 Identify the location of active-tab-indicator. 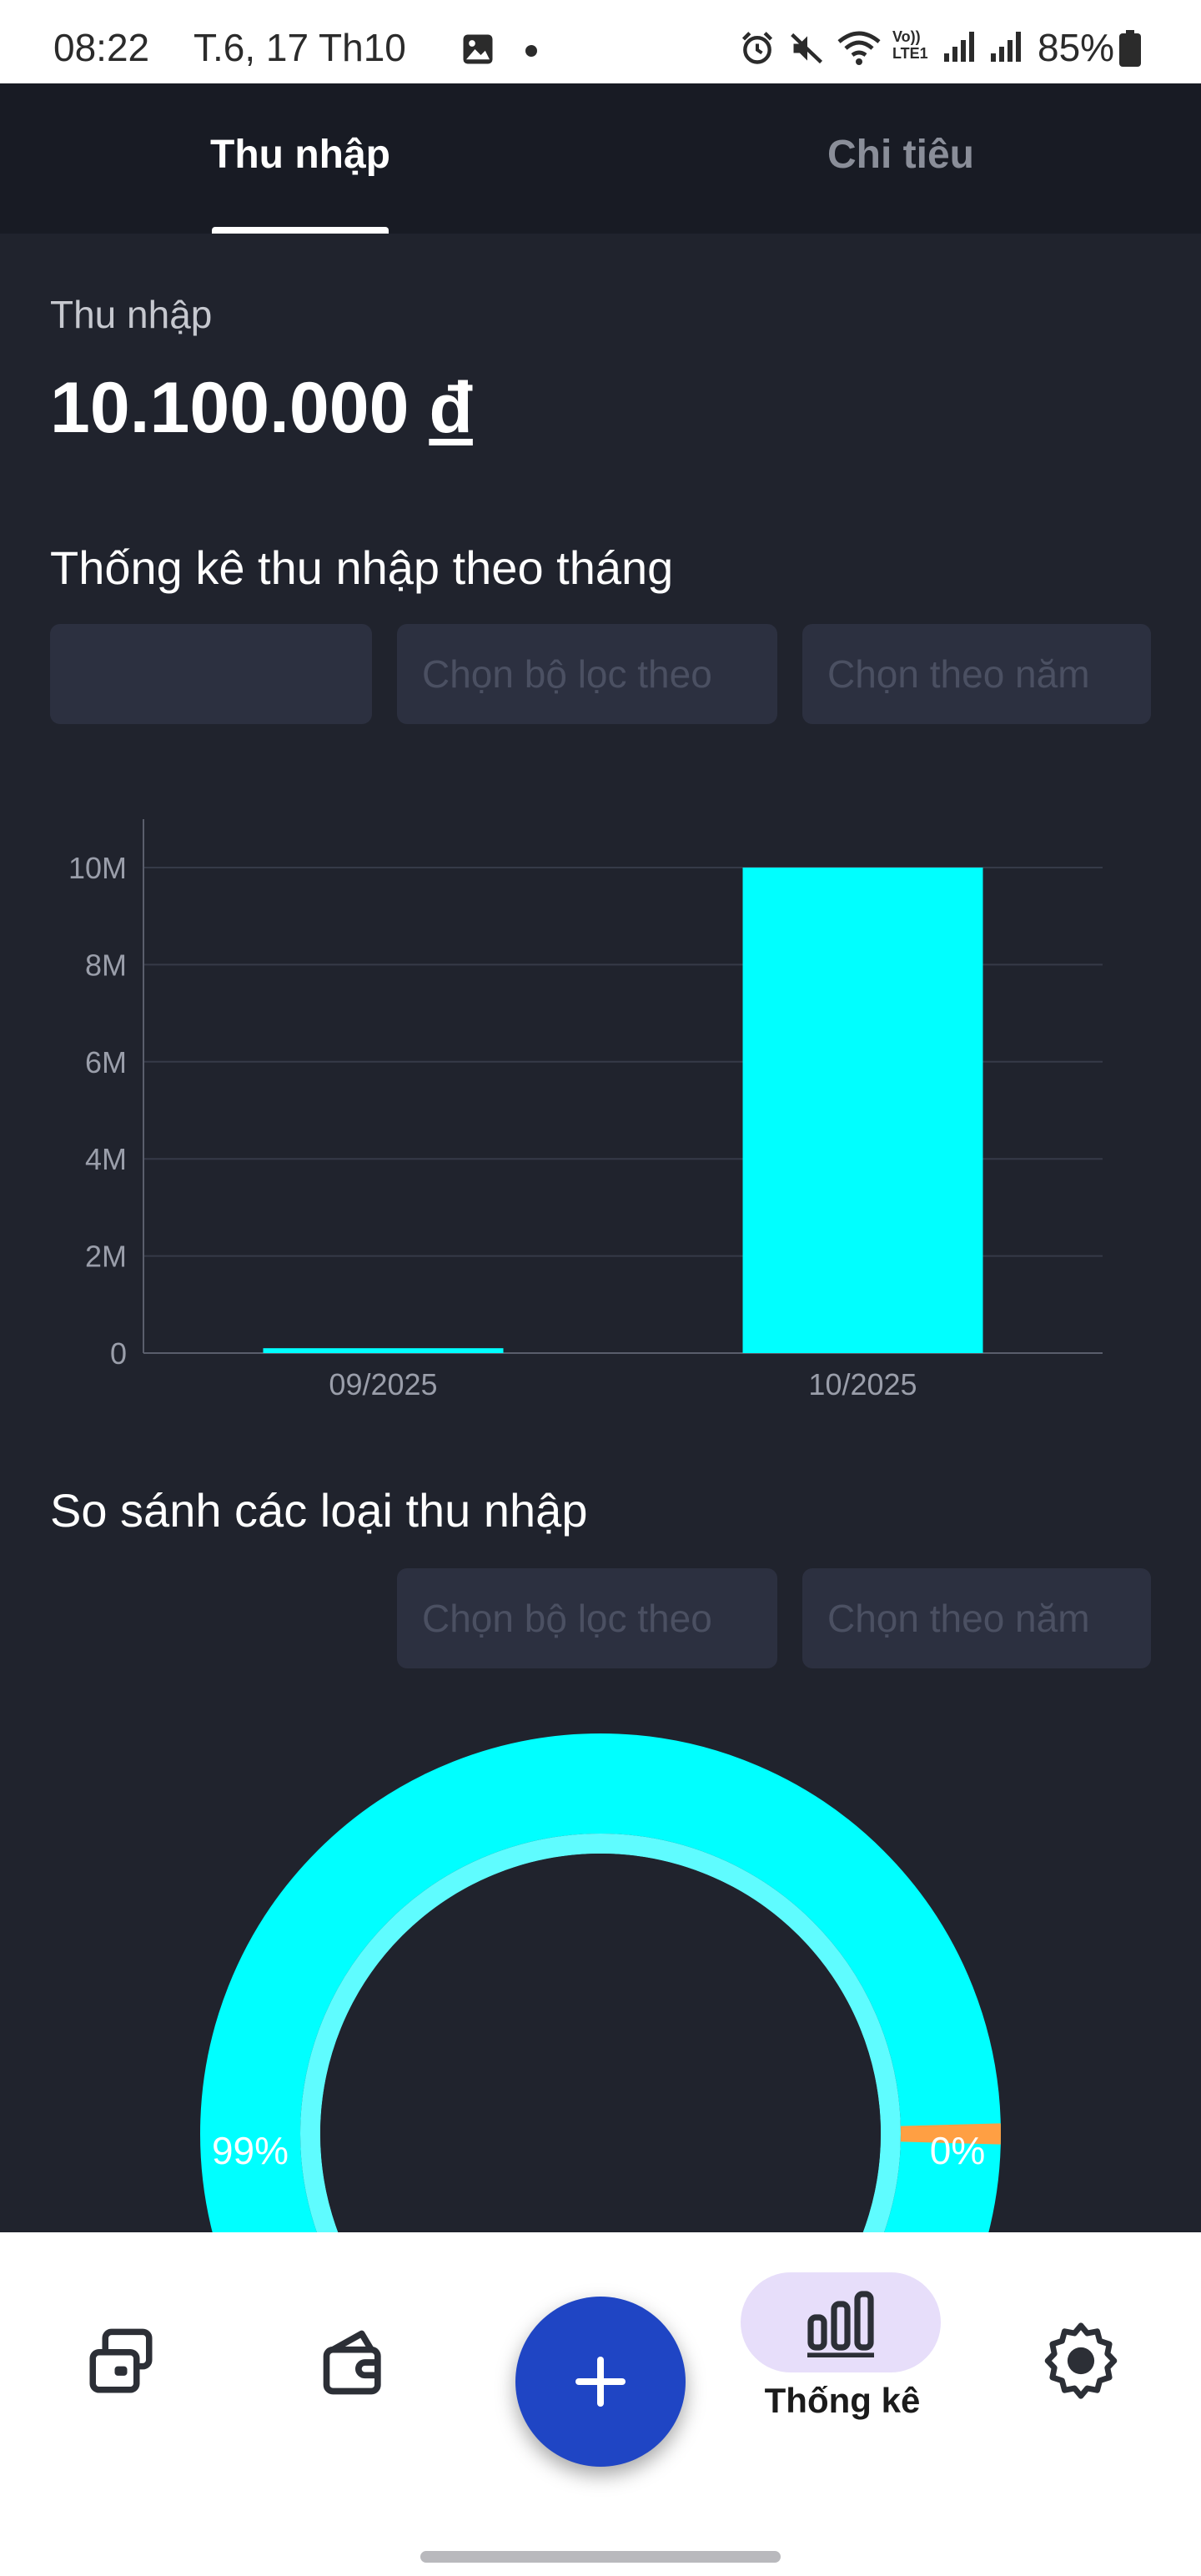
(300, 230).